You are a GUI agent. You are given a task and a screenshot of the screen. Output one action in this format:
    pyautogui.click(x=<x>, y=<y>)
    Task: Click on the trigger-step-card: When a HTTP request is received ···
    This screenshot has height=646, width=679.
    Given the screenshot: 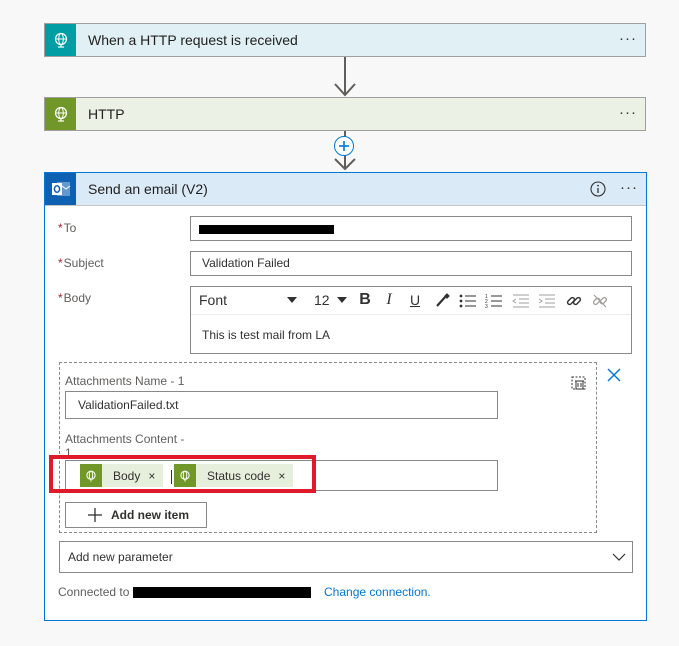 What is the action you would take?
    pyautogui.click(x=345, y=40)
    